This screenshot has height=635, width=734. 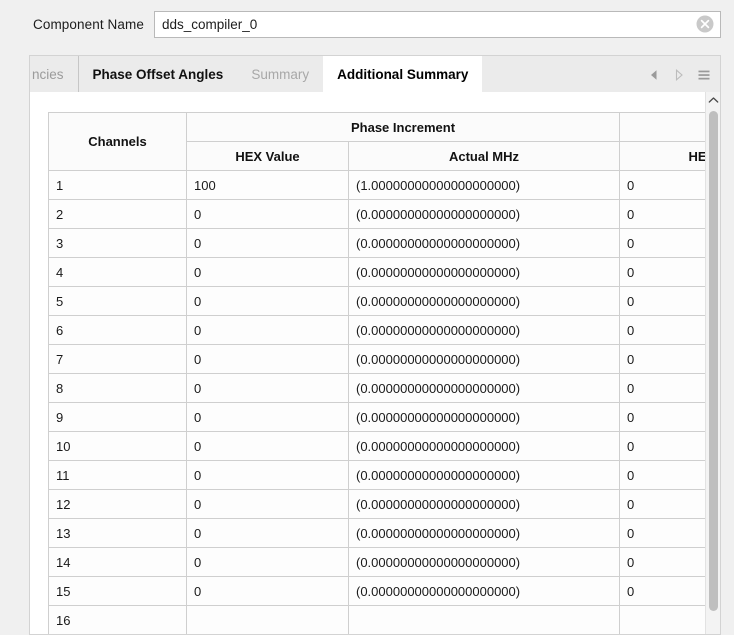 I want to click on triangle-right-icon, so click(x=679, y=75).